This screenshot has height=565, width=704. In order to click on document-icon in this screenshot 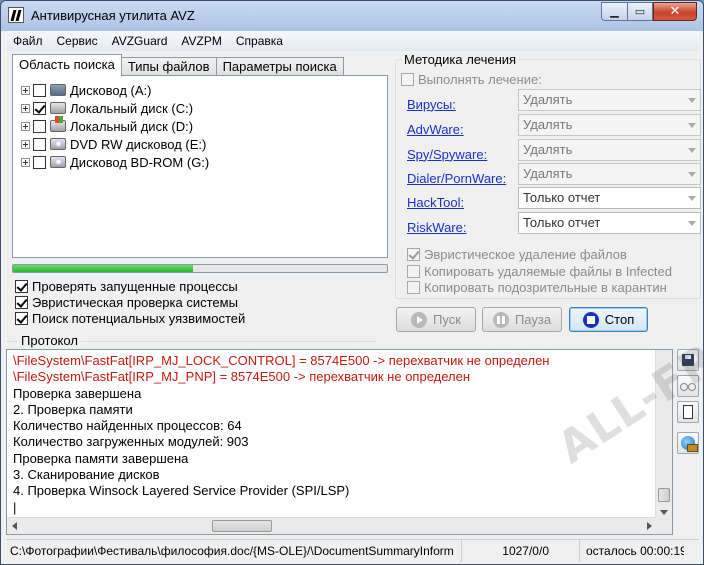, I will do `click(688, 412)`.